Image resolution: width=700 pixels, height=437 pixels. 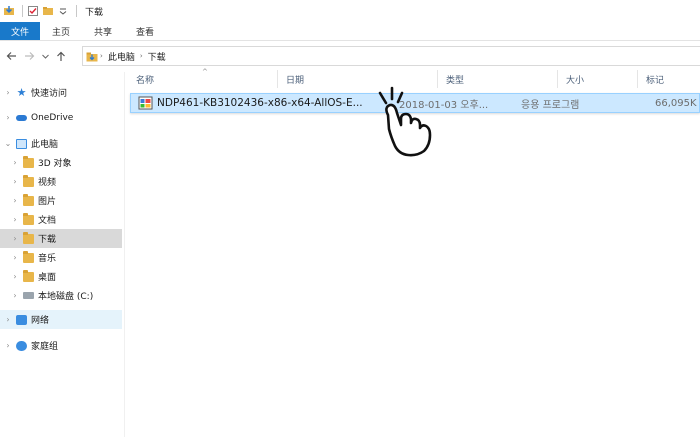 What do you see at coordinates (21, 92) in the screenshot?
I see `star-icon: ★` at bounding box center [21, 92].